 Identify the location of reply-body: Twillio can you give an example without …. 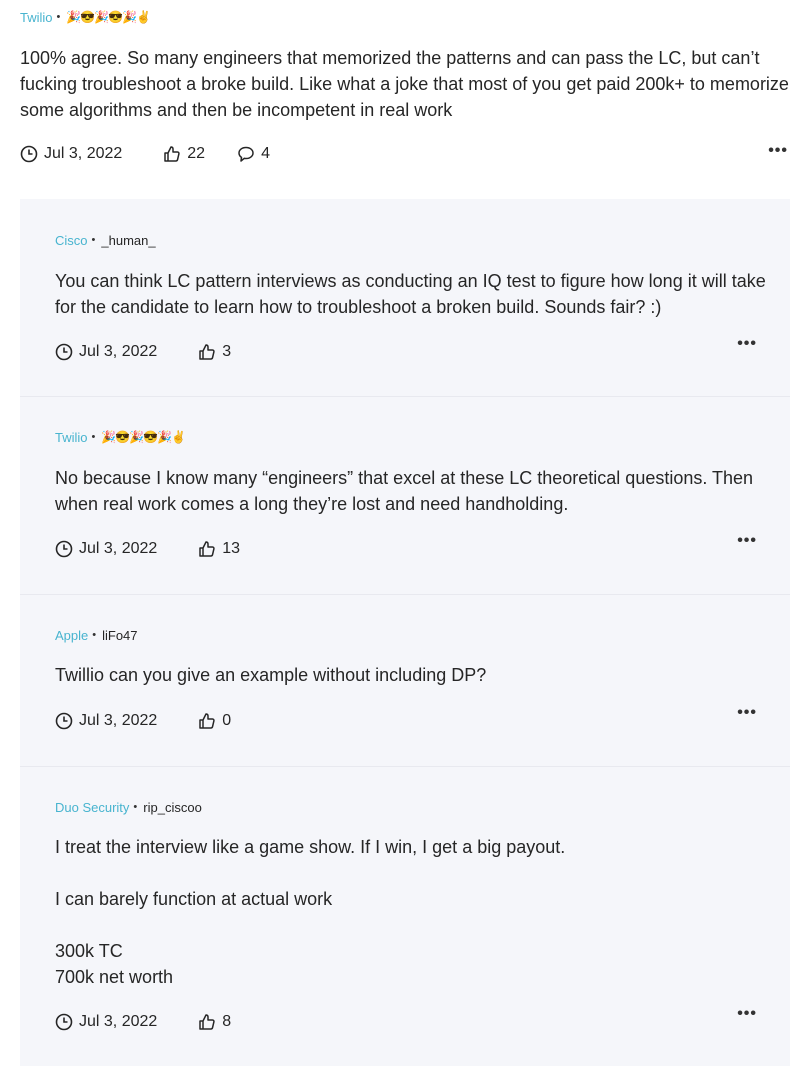
(271, 675).